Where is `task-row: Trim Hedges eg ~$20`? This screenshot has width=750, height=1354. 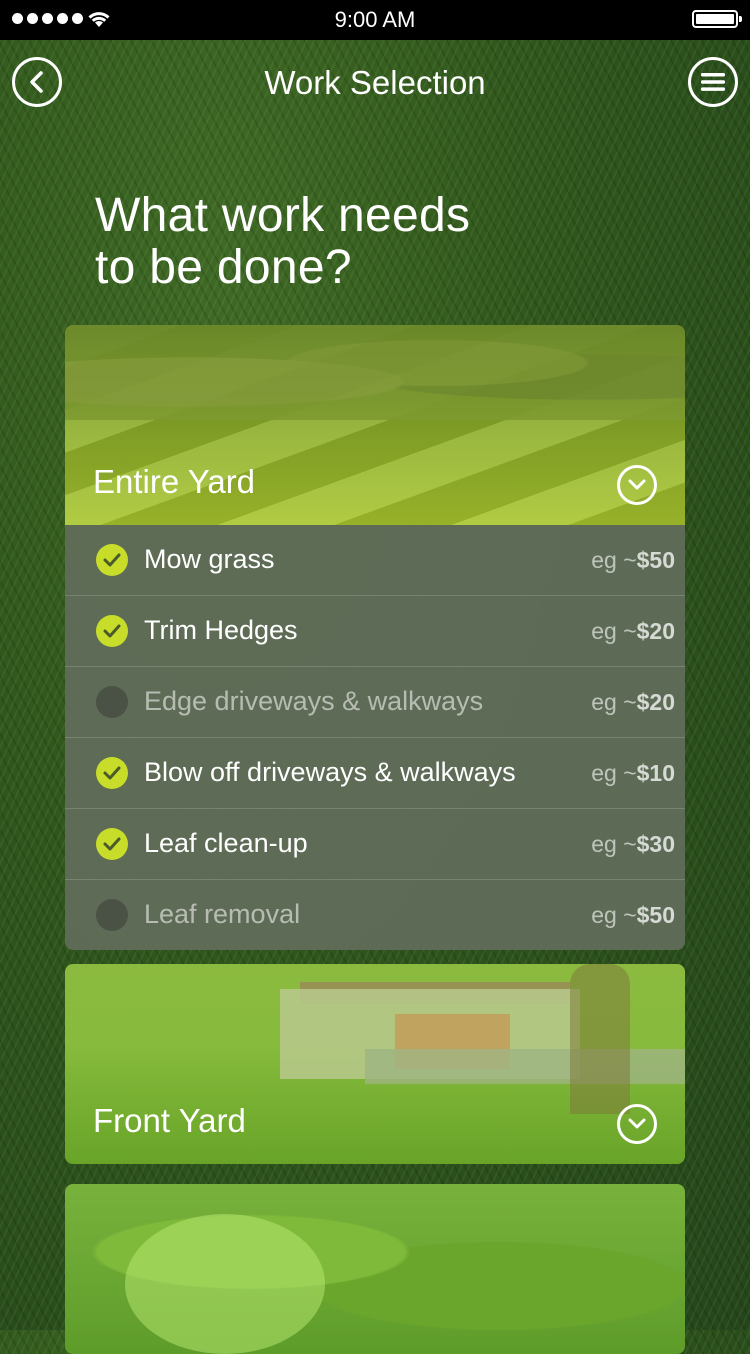 task-row: Trim Hedges eg ~$20 is located at coordinates (375, 631).